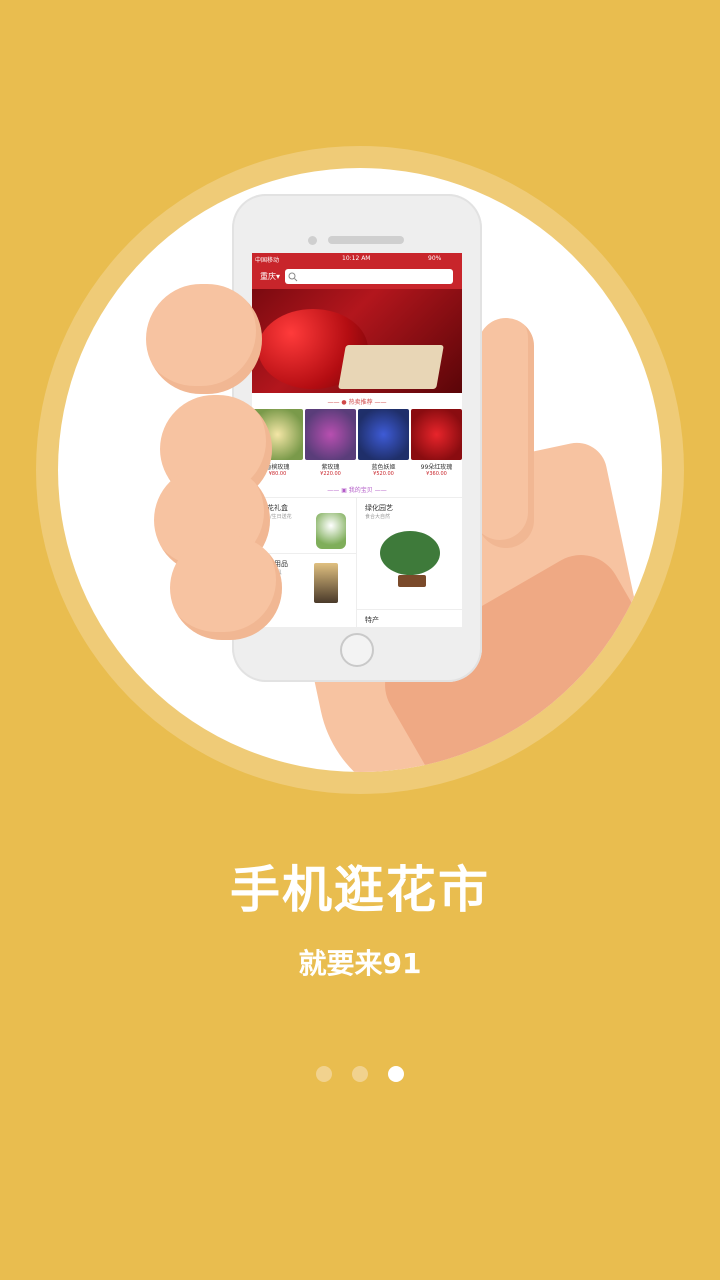 This screenshot has height=1280, width=720. Describe the element at coordinates (360, 963) in the screenshot. I see `onboarding-subtitle: 就要来91` at that location.